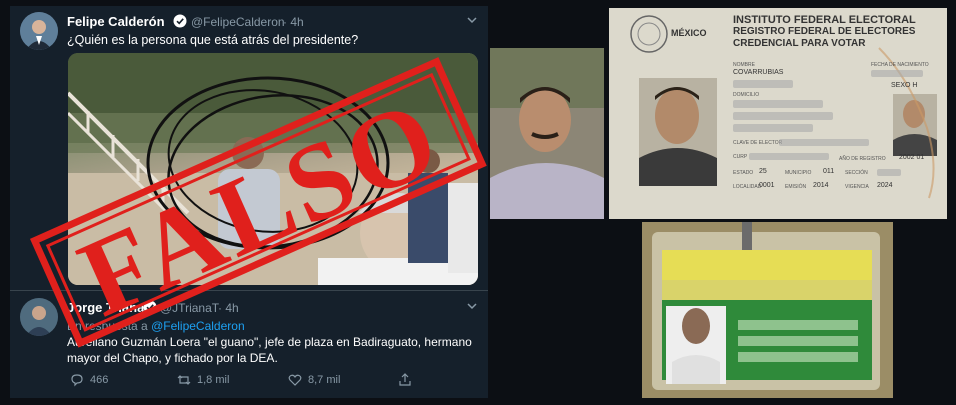  I want to click on reply-icon, so click(77, 380).